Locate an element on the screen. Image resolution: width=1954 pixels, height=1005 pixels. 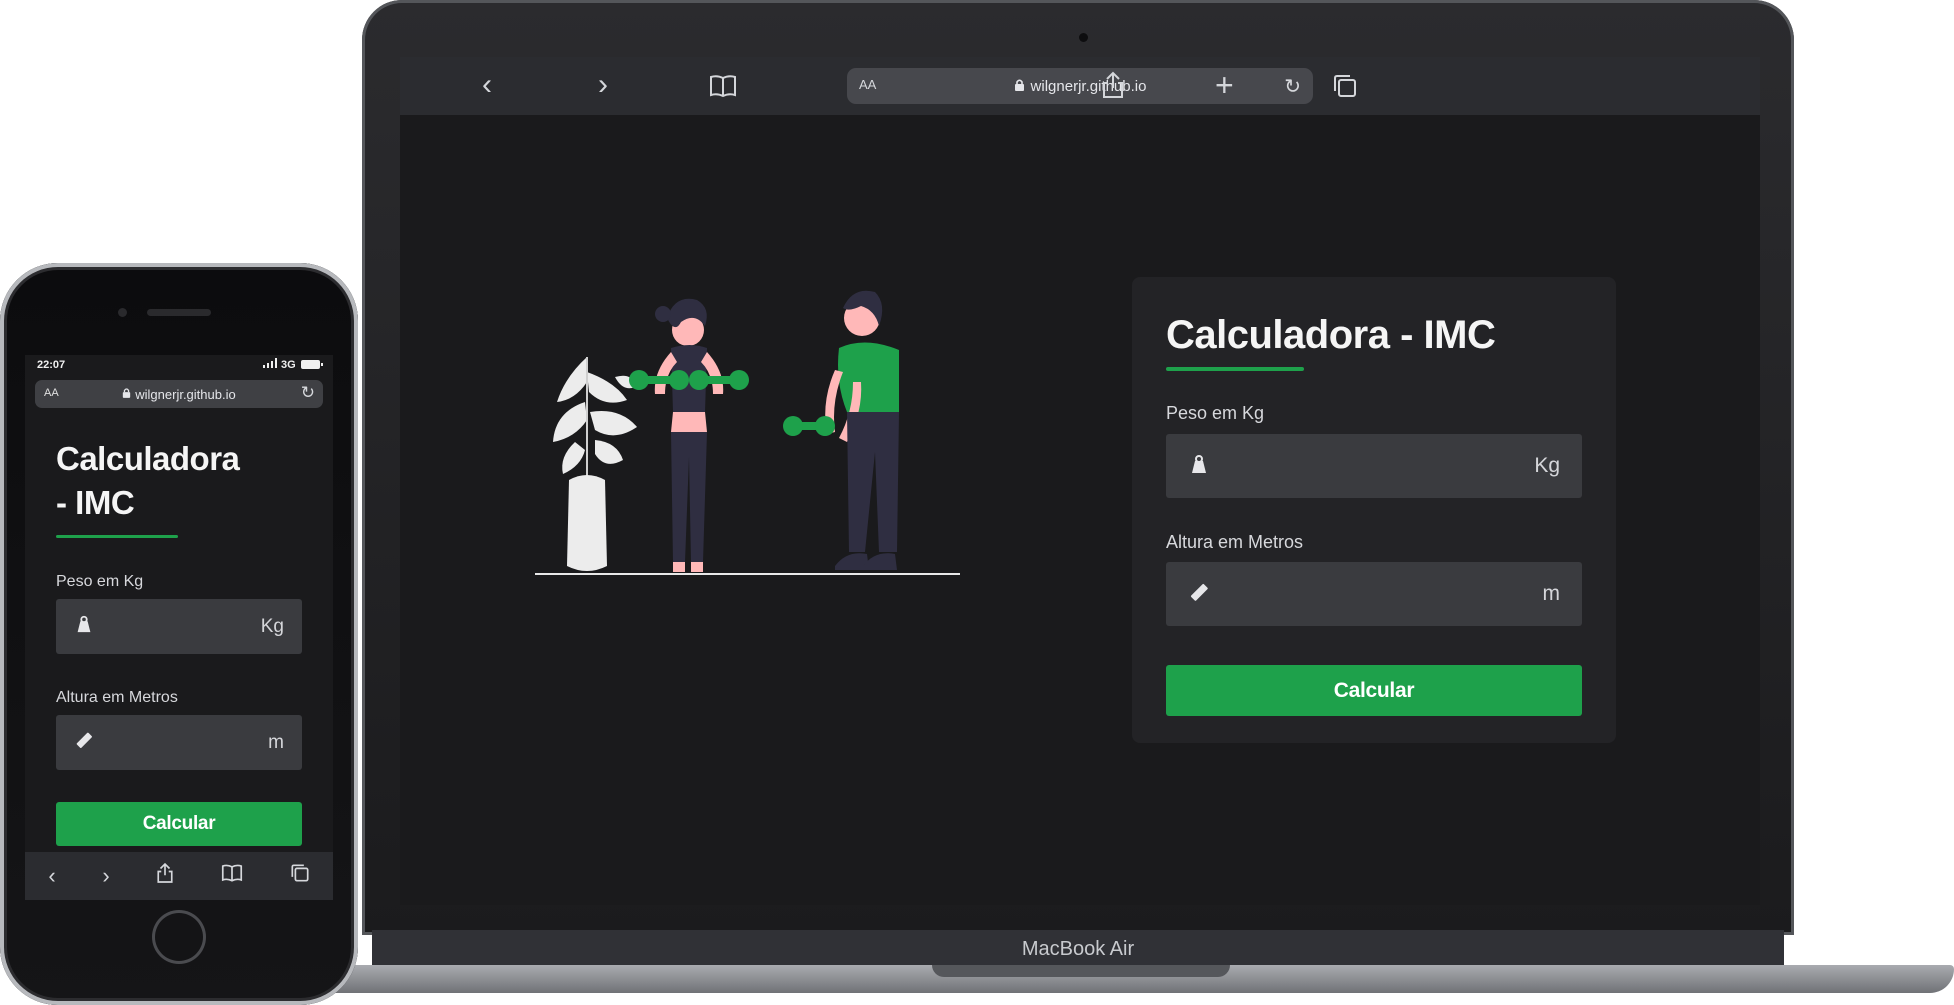
device-label: MacBook Air is located at coordinates (1078, 948).